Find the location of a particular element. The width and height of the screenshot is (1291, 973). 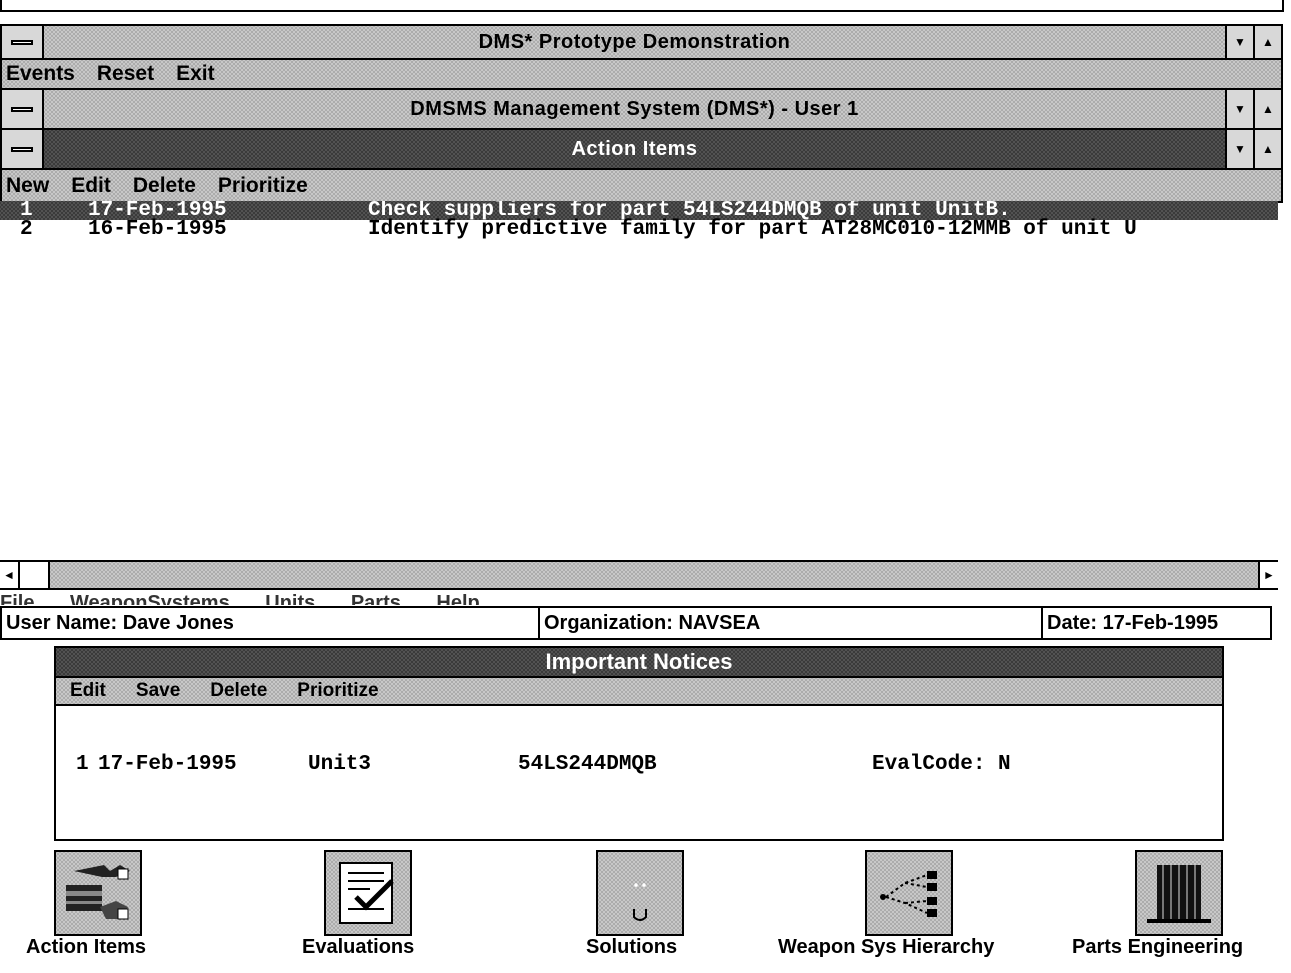

scroll-left-button: ◄ is located at coordinates (10, 575).